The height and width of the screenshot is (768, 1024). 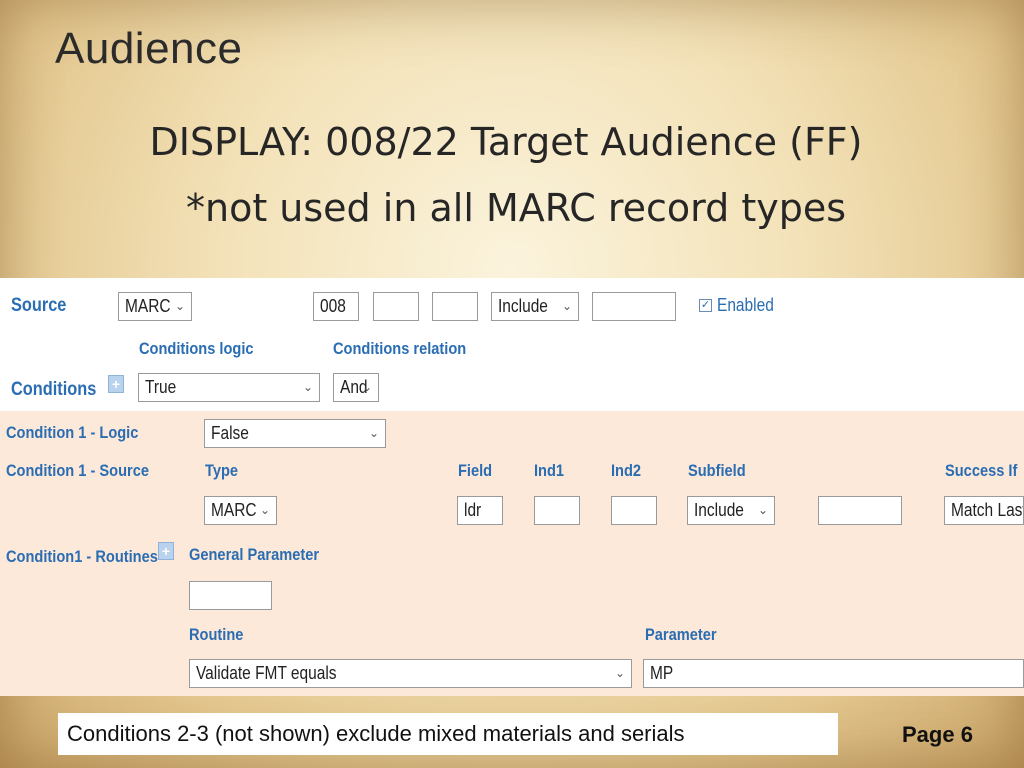 What do you see at coordinates (745, 305) in the screenshot?
I see `enabled-label: Enabled` at bounding box center [745, 305].